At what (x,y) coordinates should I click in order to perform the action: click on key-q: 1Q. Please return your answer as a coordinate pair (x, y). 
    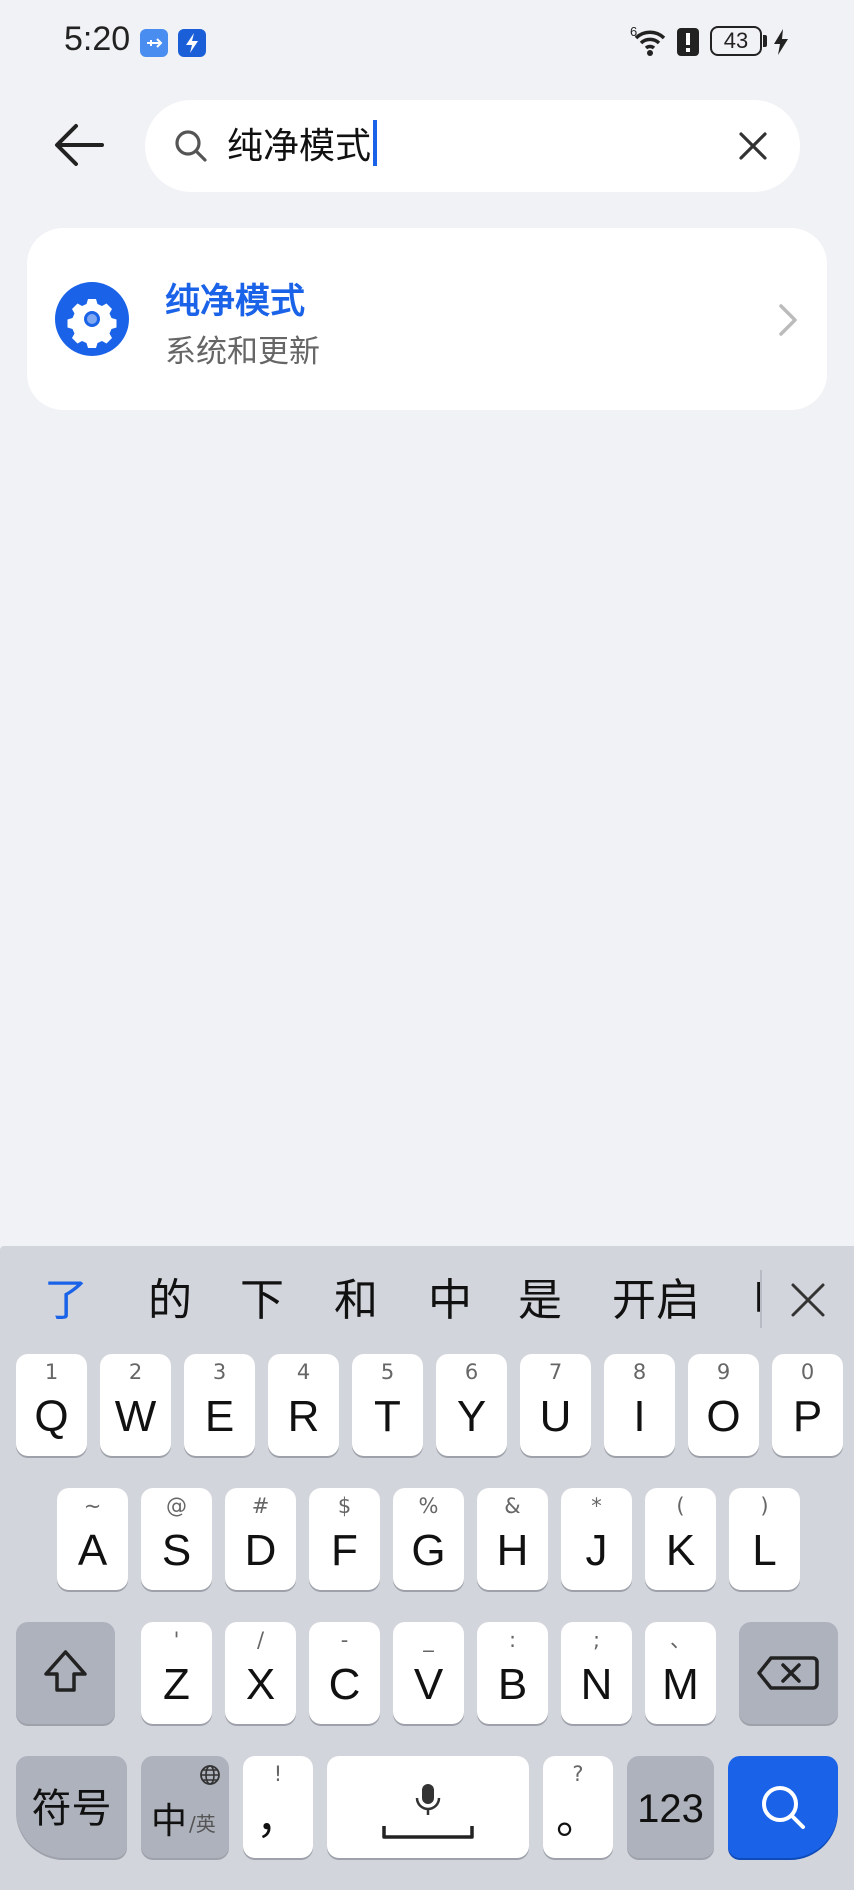
    Looking at the image, I should click on (51, 1405).